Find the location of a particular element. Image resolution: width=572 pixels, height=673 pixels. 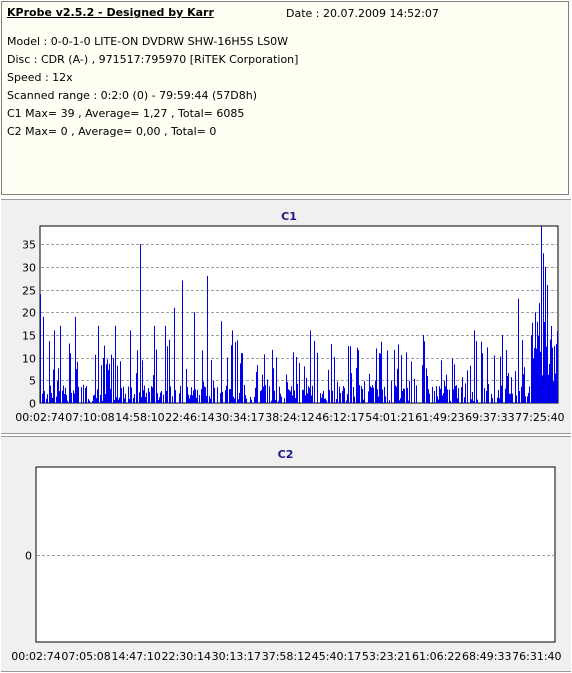

c1-summary-line: C1 Max= 39 , Average= 1,27 , Total= 6085 is located at coordinates (126, 113).